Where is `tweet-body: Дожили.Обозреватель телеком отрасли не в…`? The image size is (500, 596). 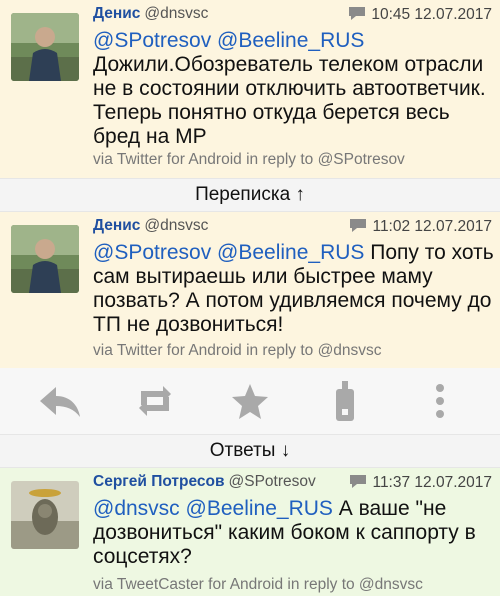
tweet-body: Дожили.Обозреватель телеком отрасли не в… is located at coordinates (289, 100).